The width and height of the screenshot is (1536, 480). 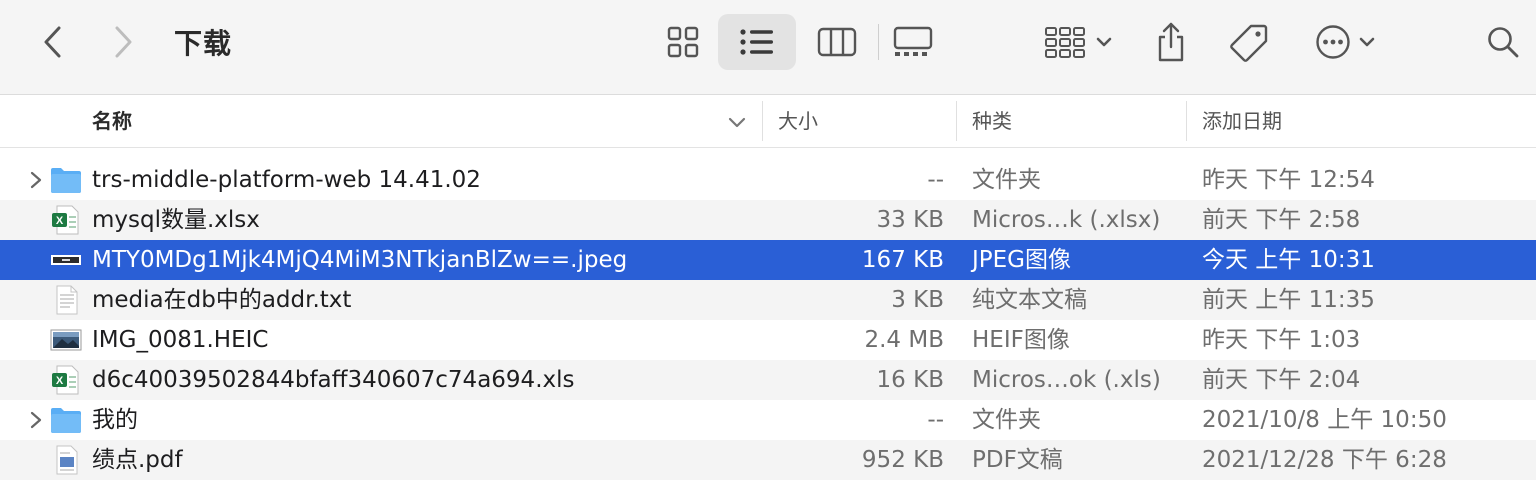 I want to click on search-button, so click(x=1503, y=42).